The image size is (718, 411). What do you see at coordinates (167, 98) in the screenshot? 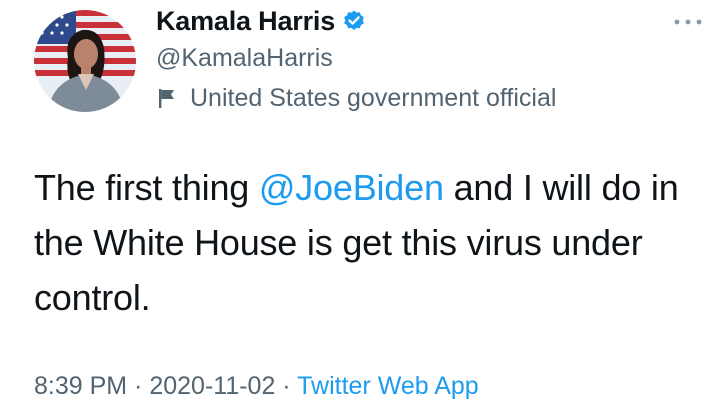
I see `flag-icon` at bounding box center [167, 98].